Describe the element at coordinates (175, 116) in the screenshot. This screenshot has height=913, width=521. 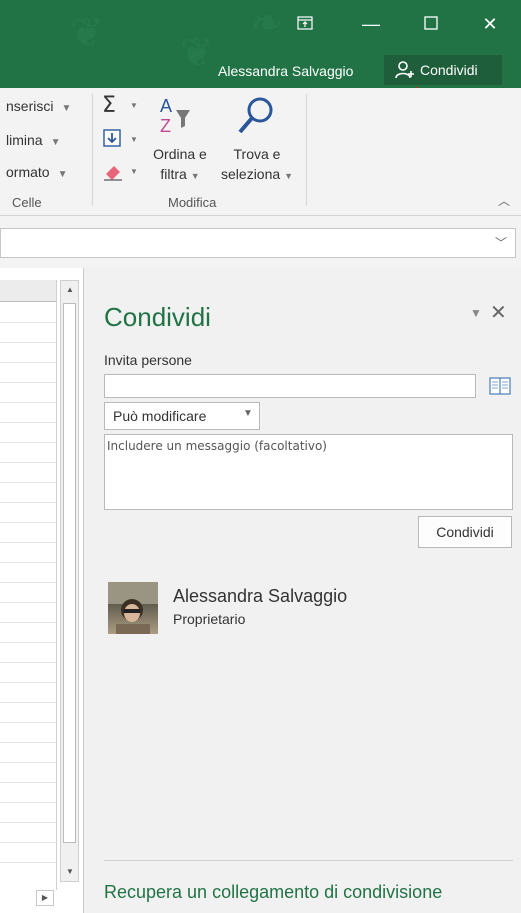
I see `sort-filter-icon: AZ` at that location.